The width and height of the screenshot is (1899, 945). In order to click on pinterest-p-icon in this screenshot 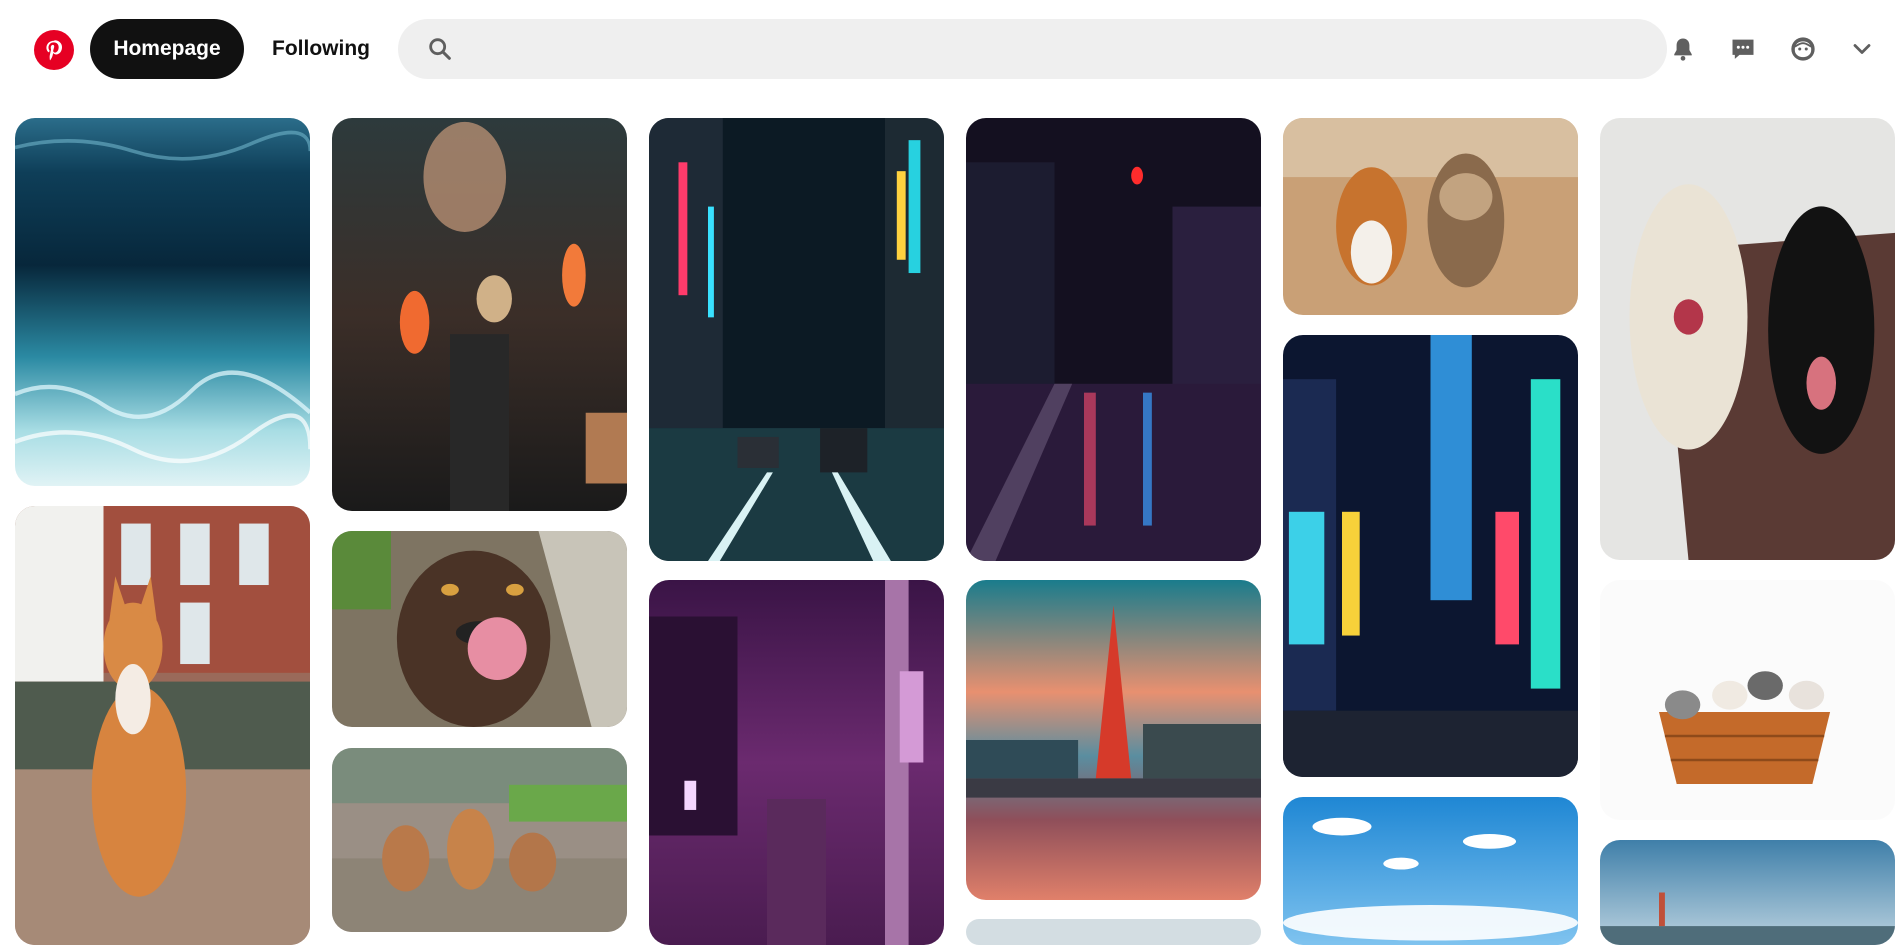, I will do `click(54, 50)`.